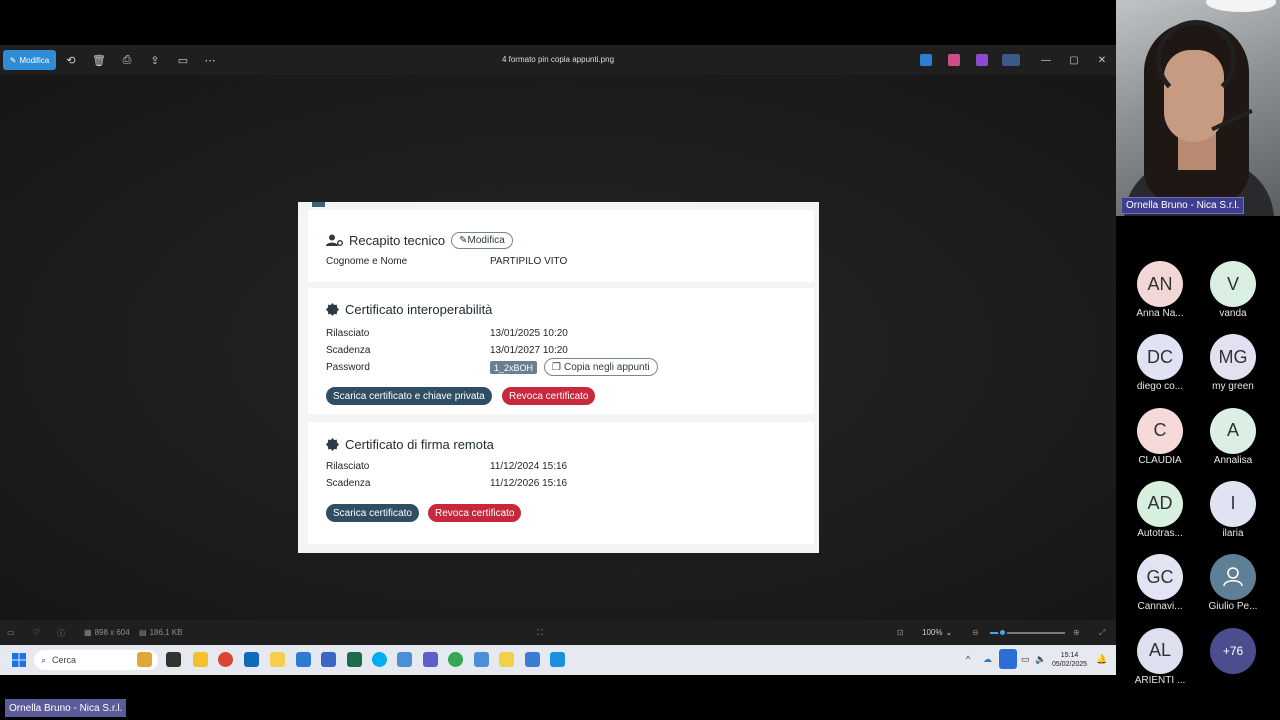 The width and height of the screenshot is (1280, 720). Describe the element at coordinates (303, 659) in the screenshot. I see `store-icon` at that location.